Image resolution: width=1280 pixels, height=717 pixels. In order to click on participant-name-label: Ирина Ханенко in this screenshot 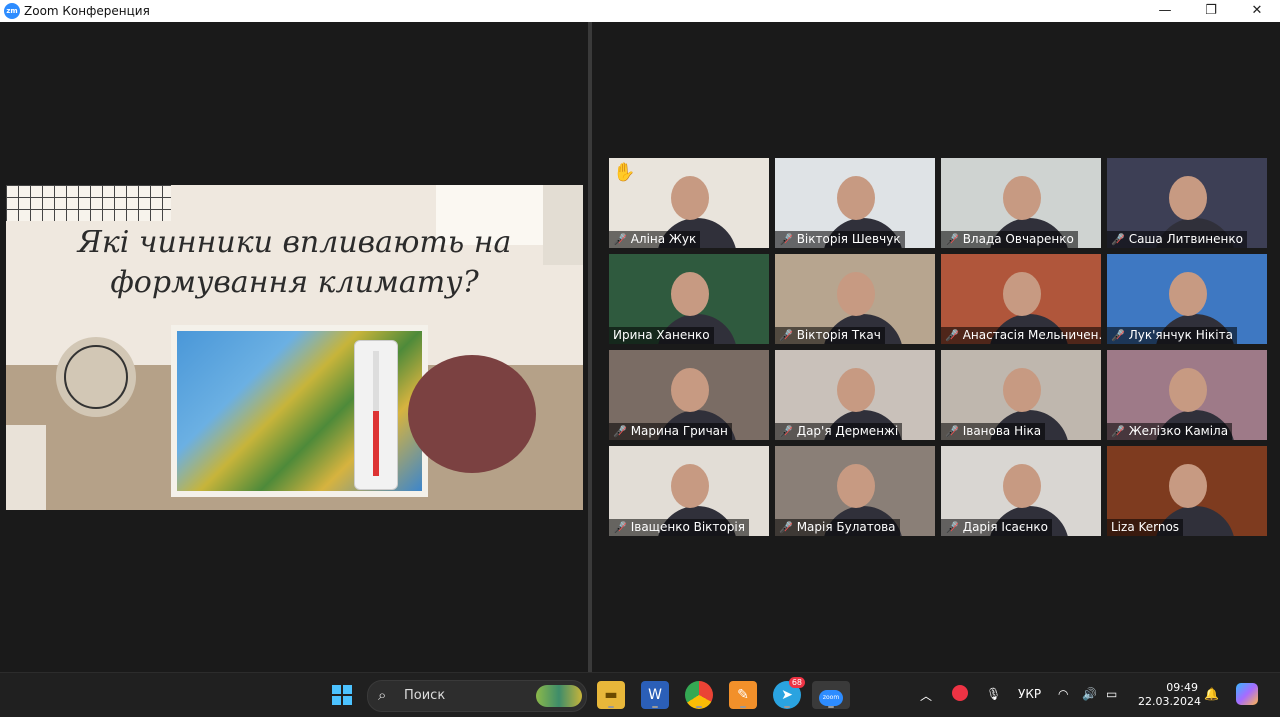, I will do `click(661, 335)`.